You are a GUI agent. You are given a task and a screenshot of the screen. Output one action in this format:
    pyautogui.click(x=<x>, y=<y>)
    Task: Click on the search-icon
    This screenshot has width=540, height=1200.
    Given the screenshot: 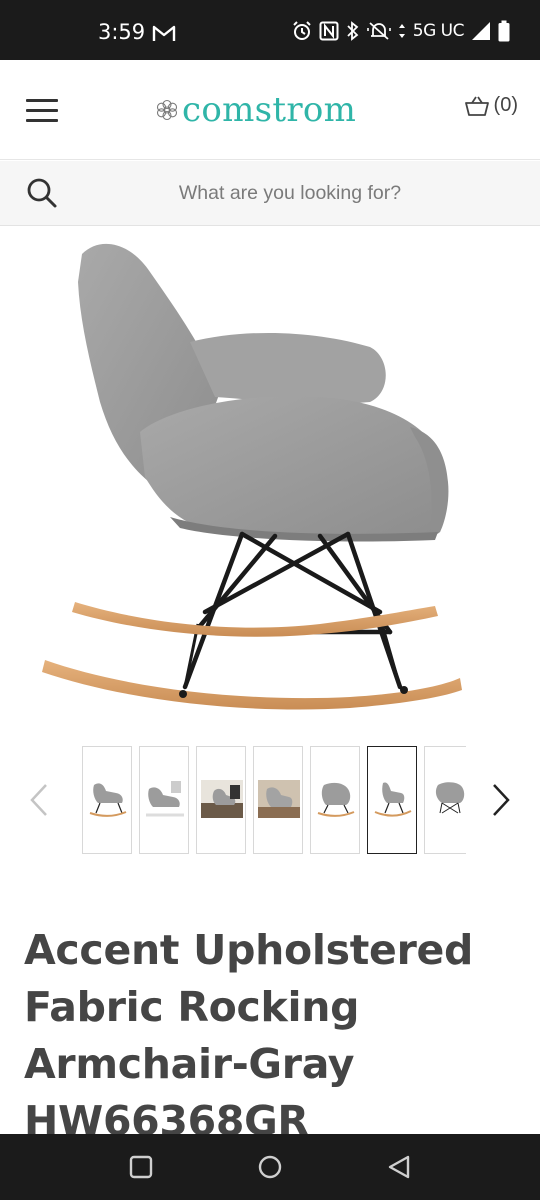 What is the action you would take?
    pyautogui.click(x=42, y=193)
    